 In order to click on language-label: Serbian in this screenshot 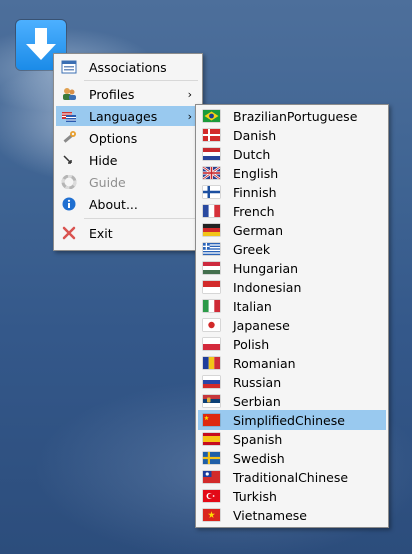, I will do `click(257, 401)`.